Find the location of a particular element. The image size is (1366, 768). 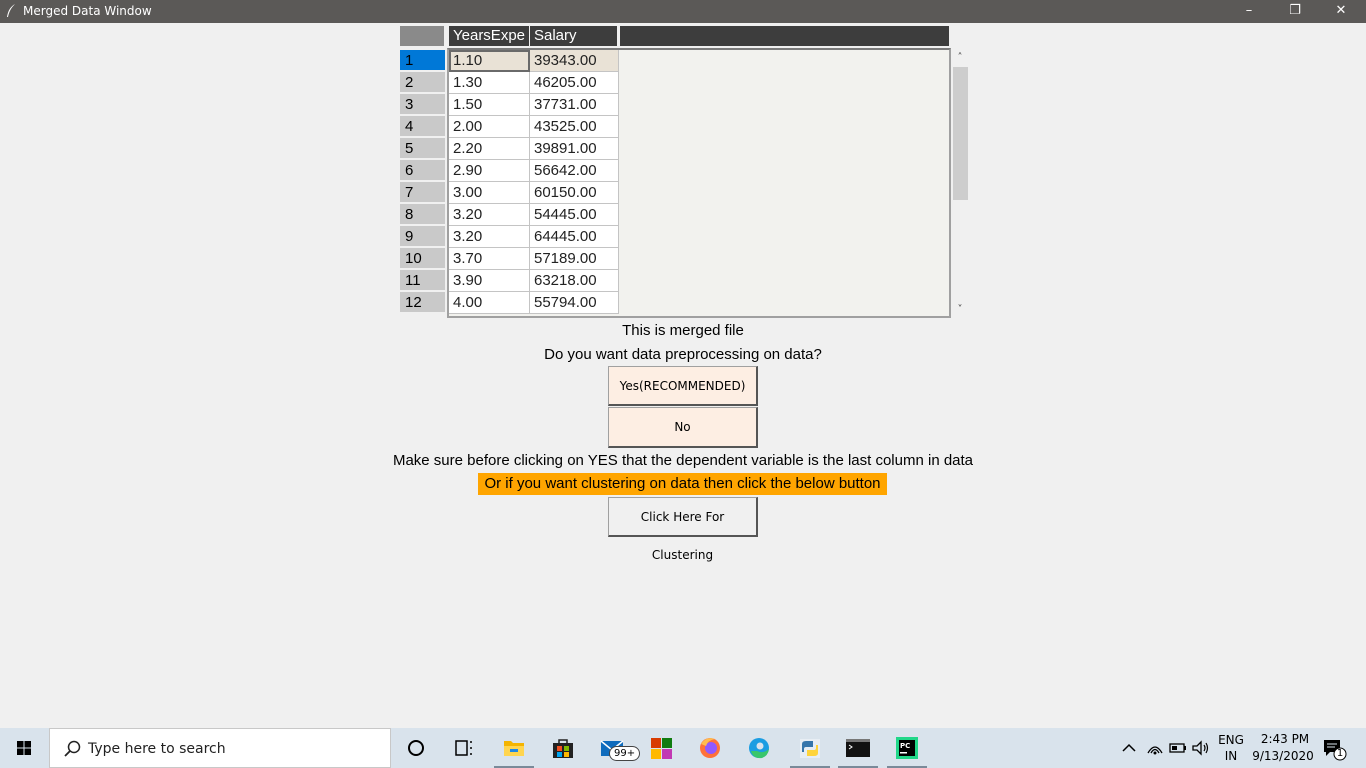

cell-salary: 39891.00 is located at coordinates (574, 149).